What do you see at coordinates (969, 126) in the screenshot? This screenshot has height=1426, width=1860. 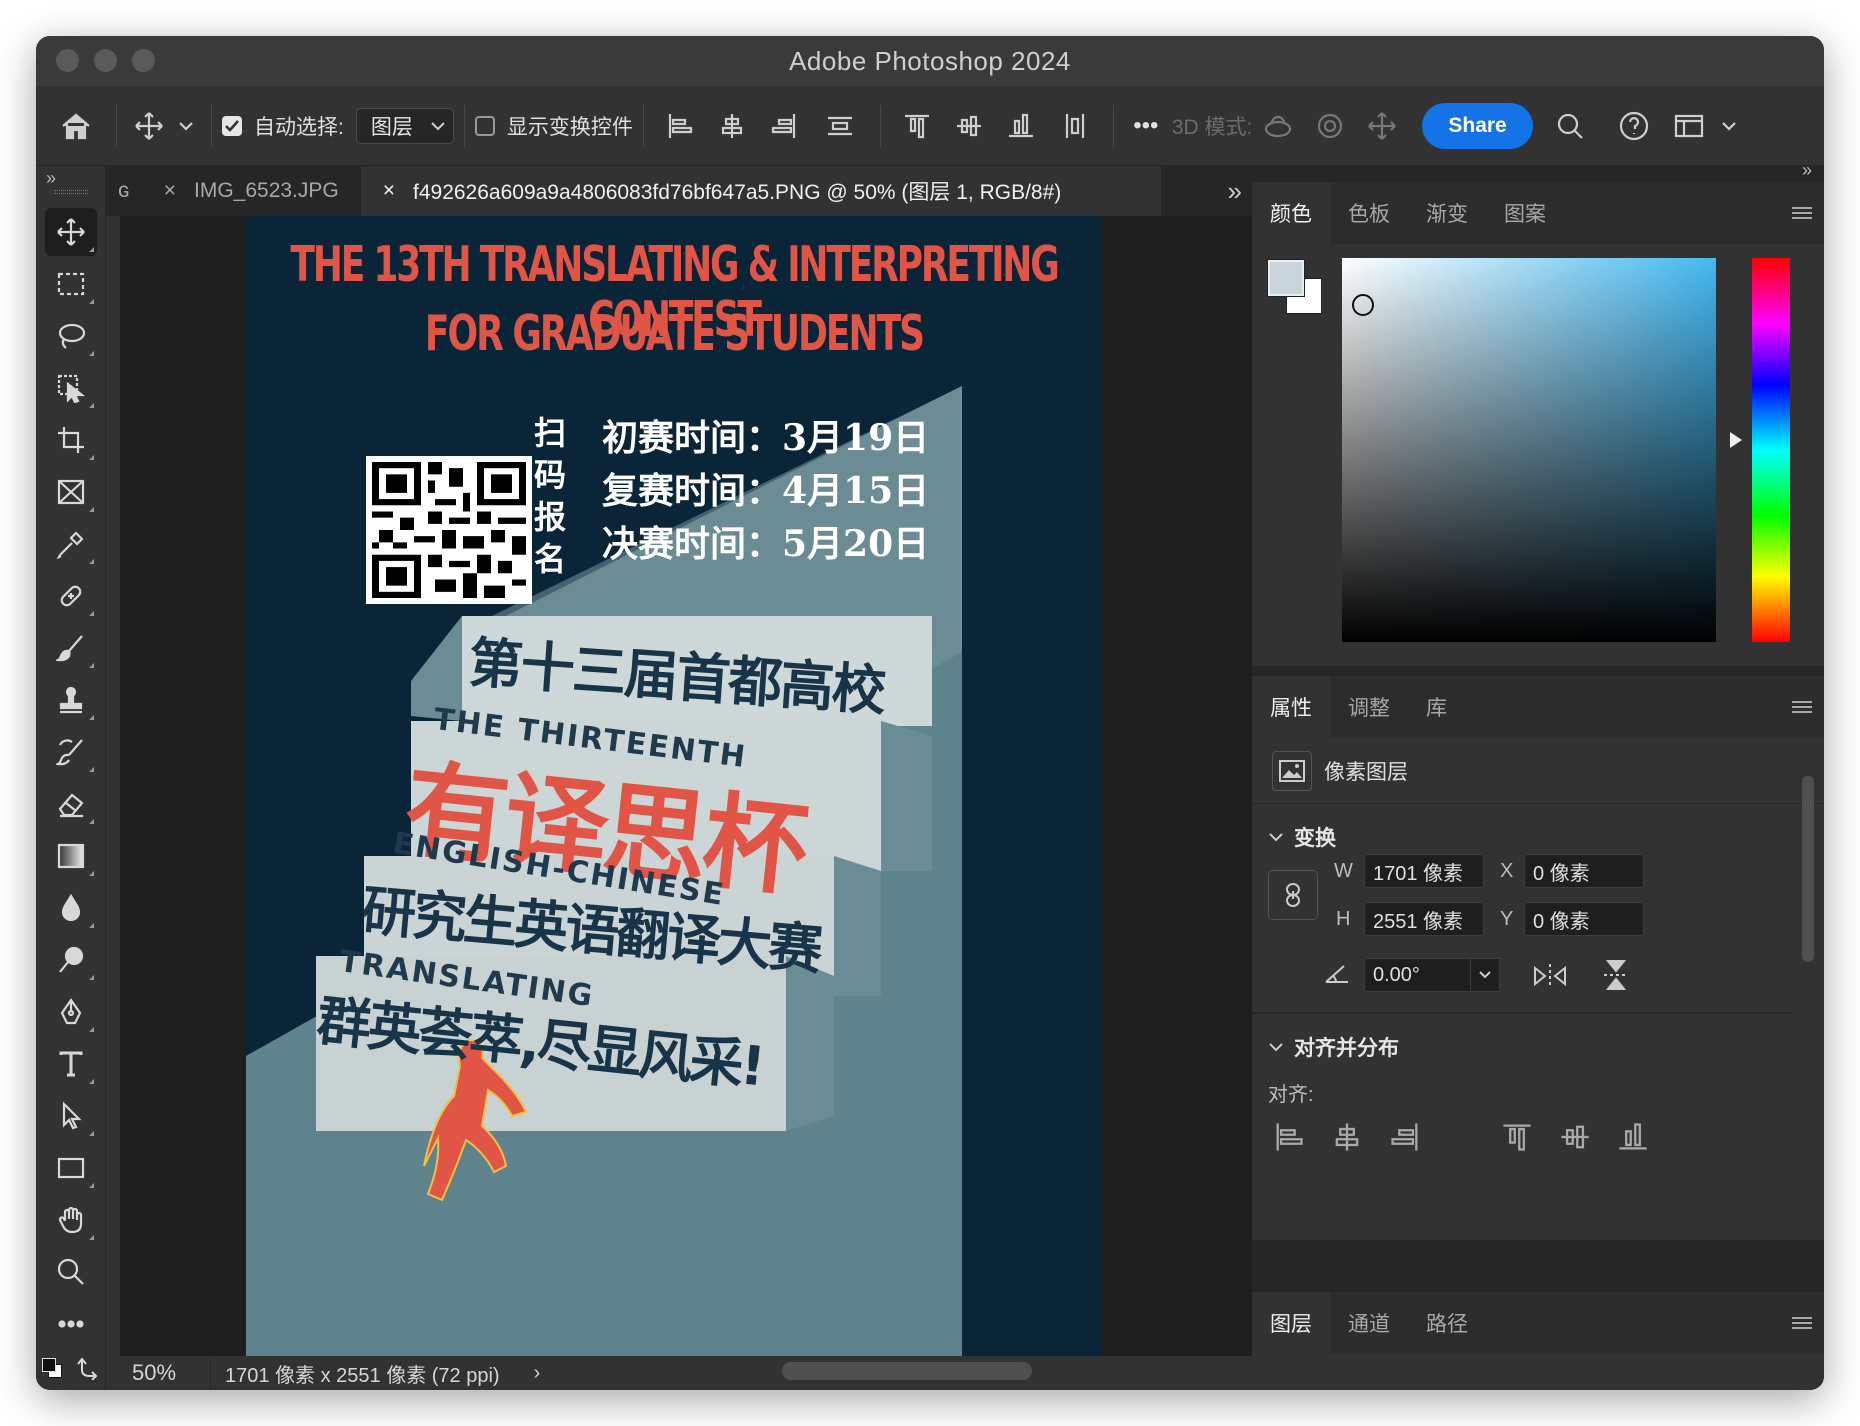 I see `align-vertical-centers-icon` at bounding box center [969, 126].